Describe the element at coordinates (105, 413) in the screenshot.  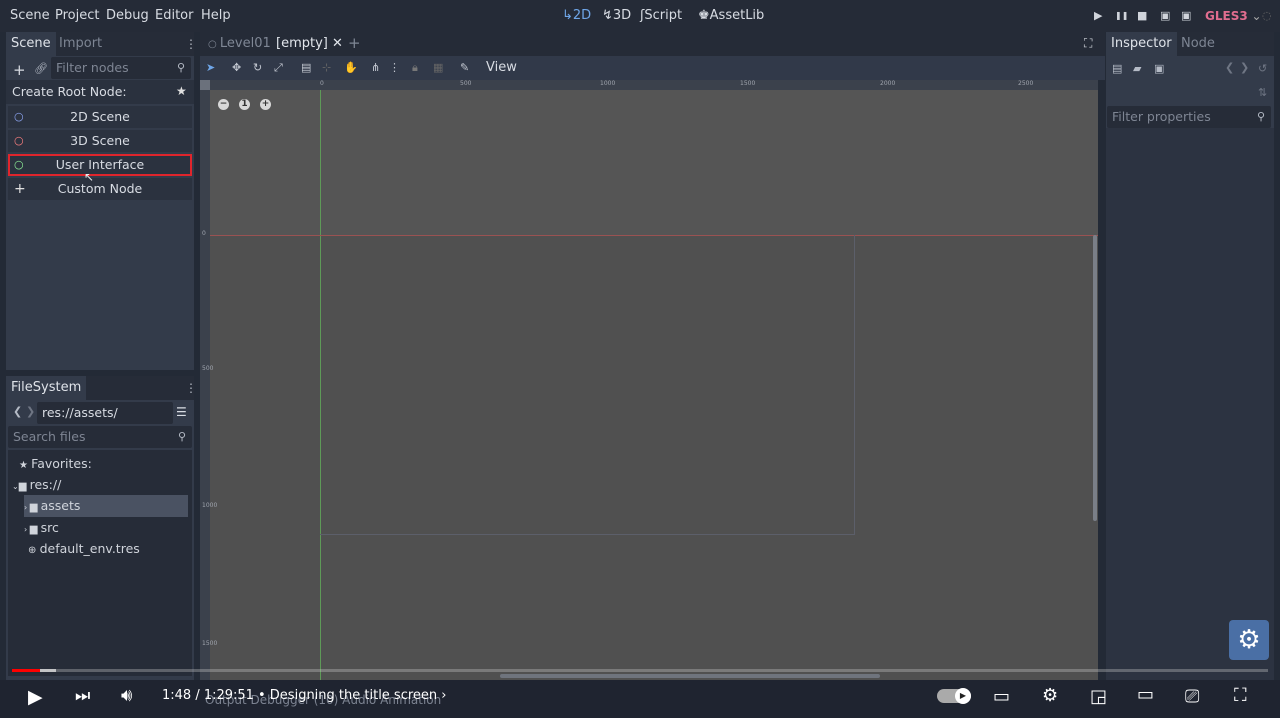
I see `path-field: res://assets/` at that location.